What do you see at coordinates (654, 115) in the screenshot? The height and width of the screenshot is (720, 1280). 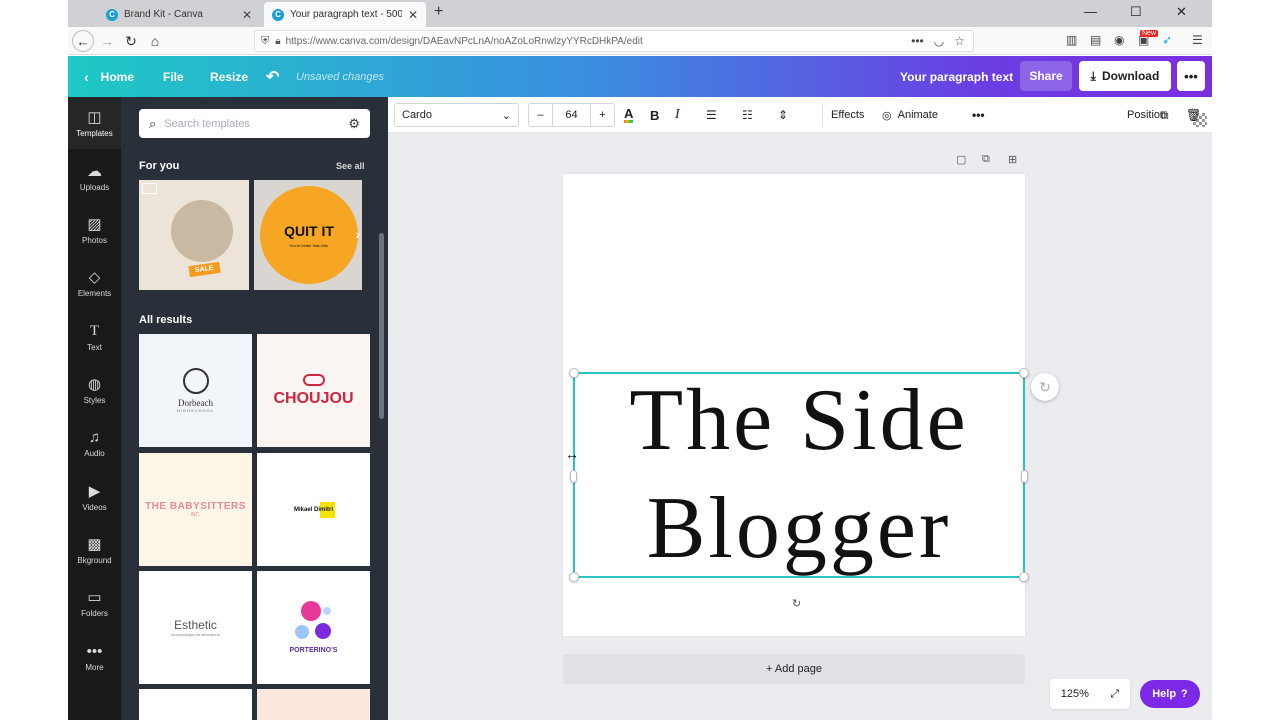 I see `bold-button: B` at bounding box center [654, 115].